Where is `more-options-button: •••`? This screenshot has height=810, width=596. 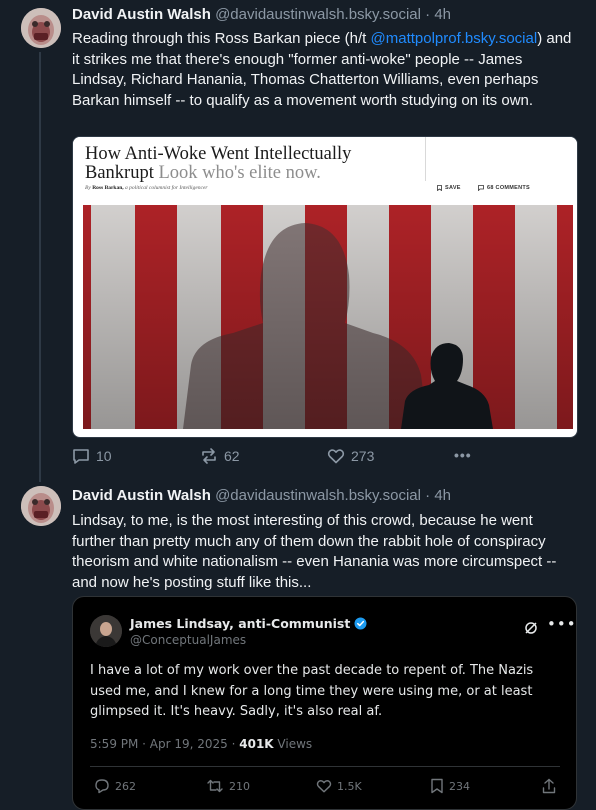 more-options-button: ••• is located at coordinates (463, 455).